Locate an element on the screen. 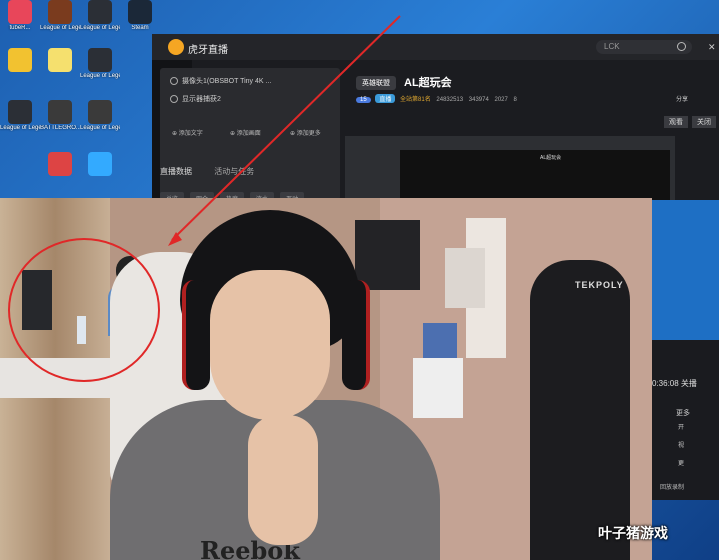  arrow-head is located at coordinates (175, 239).